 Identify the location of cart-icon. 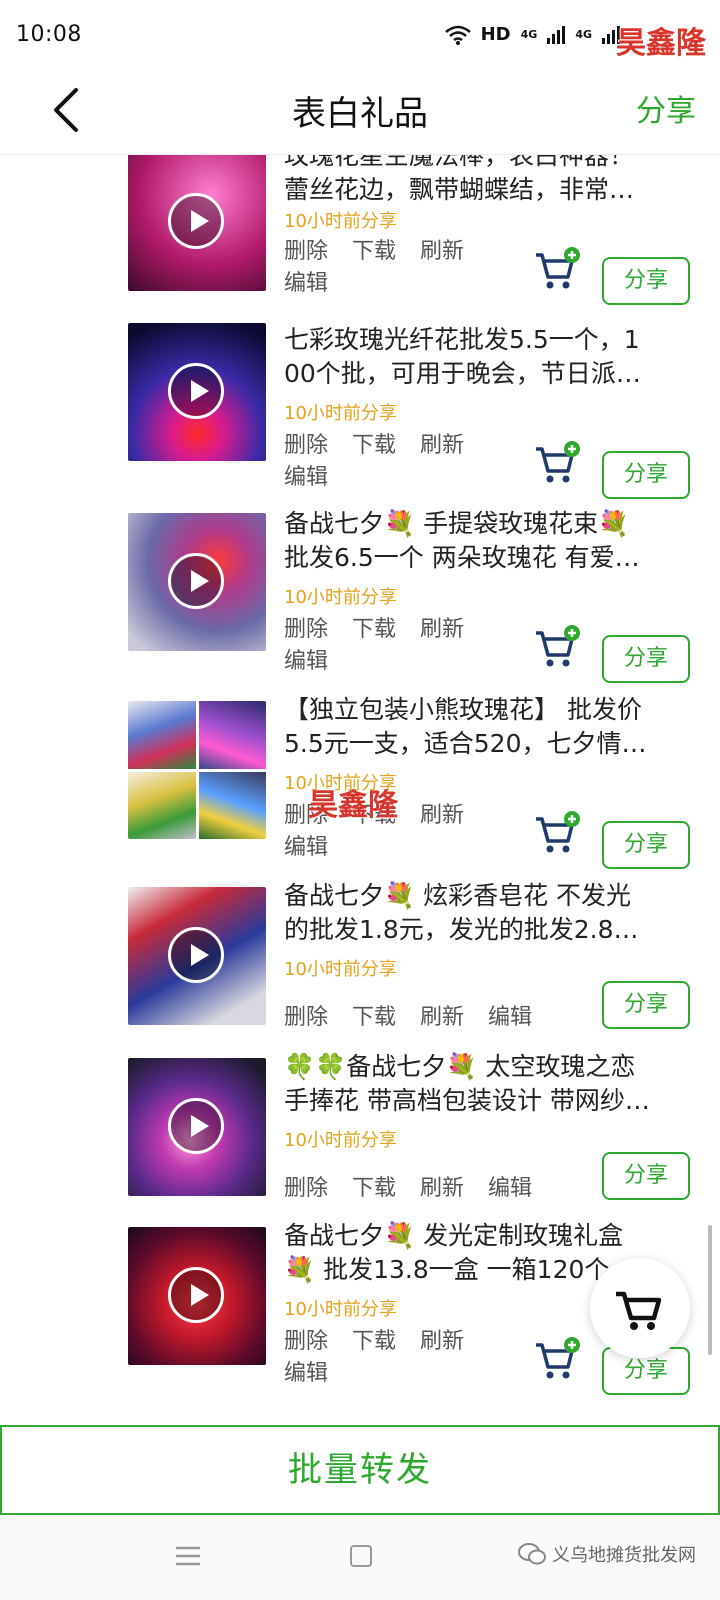
(639, 1310).